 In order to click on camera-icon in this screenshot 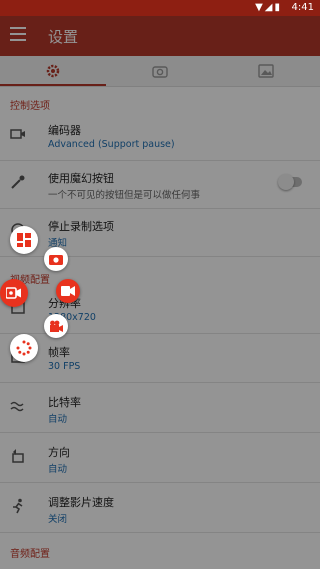, I will do `click(56, 260)`.